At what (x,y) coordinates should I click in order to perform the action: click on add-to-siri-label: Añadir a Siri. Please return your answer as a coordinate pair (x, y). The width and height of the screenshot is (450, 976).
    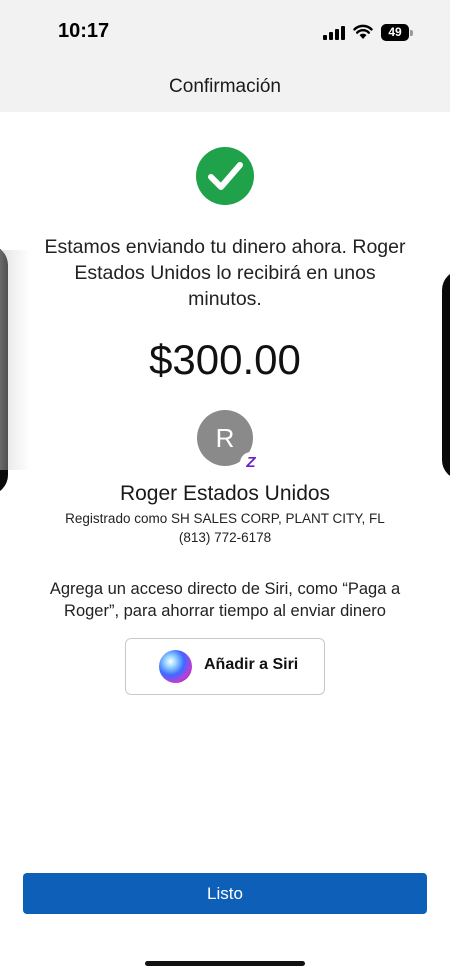
    Looking at the image, I should click on (251, 664).